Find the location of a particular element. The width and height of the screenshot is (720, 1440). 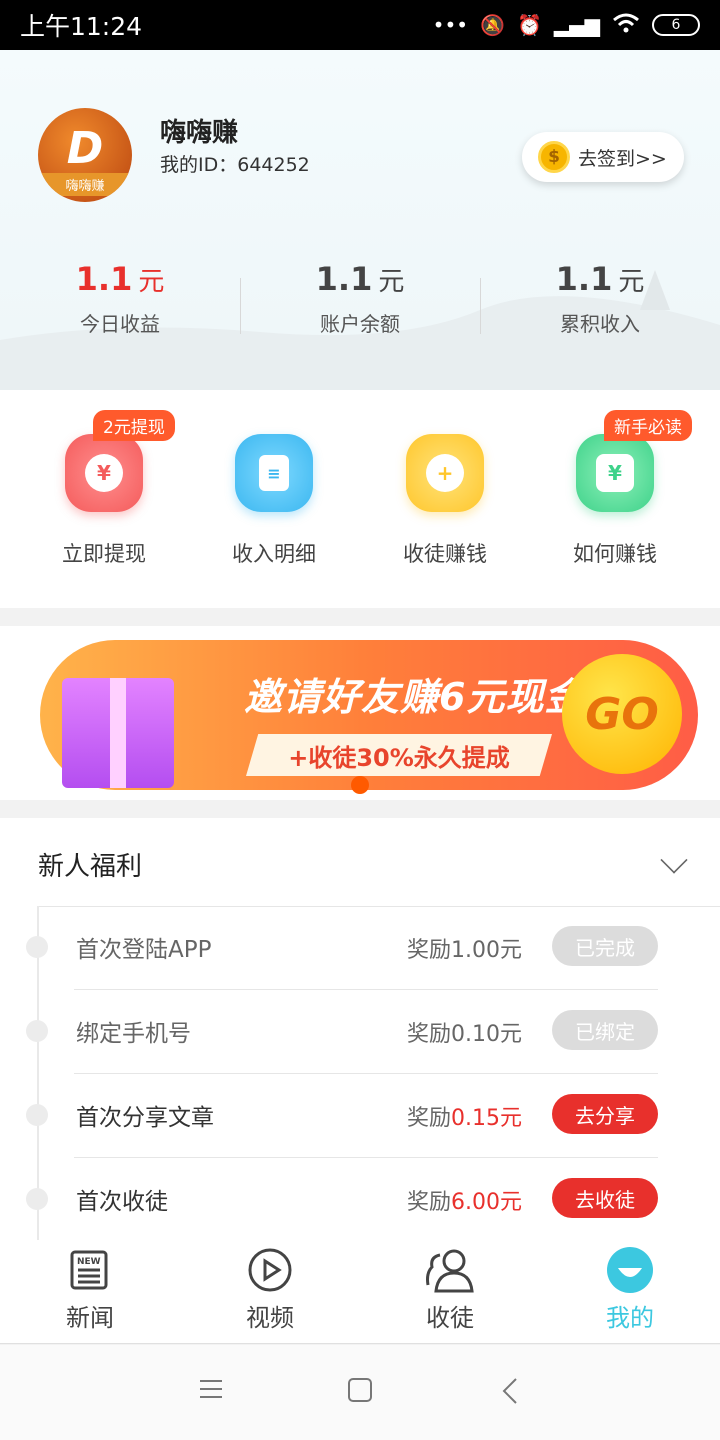

benefit-reward: 奖励0.15元 is located at coordinates (464, 1116).